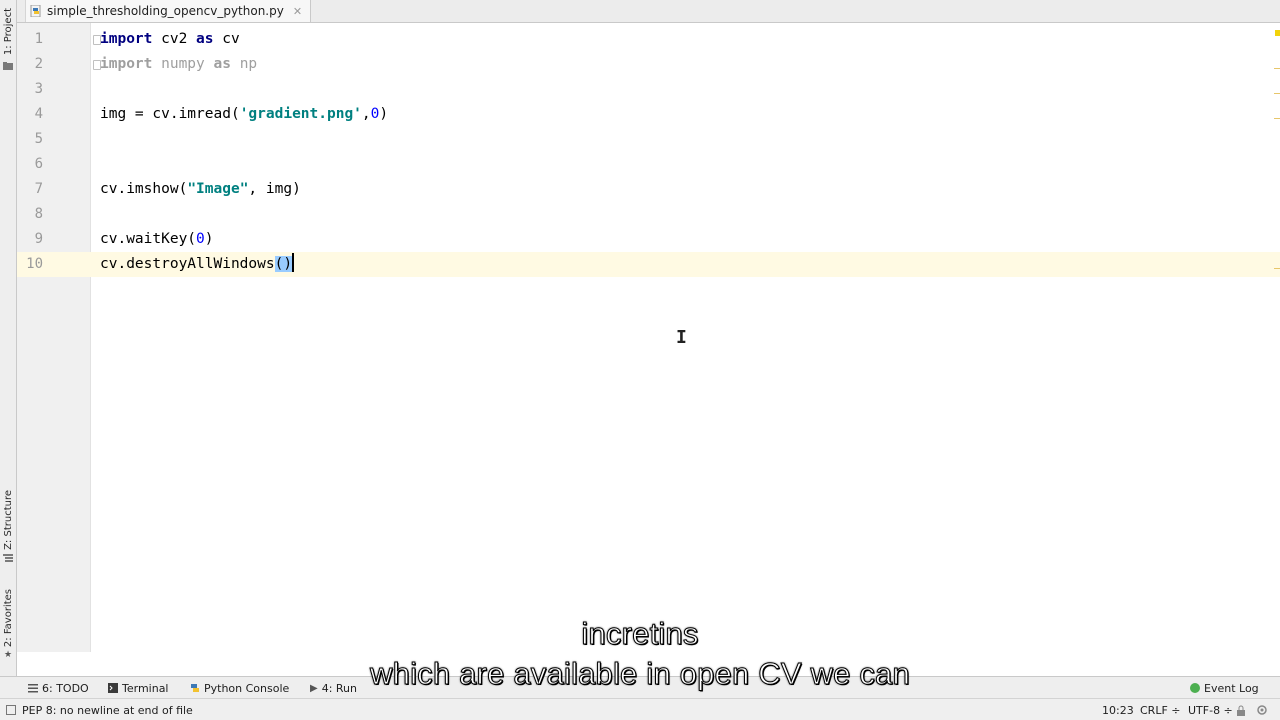 This screenshot has height=720, width=1280. I want to click on editor-tab-filename: simple_thresholding_opencv_python.py, so click(165, 11).